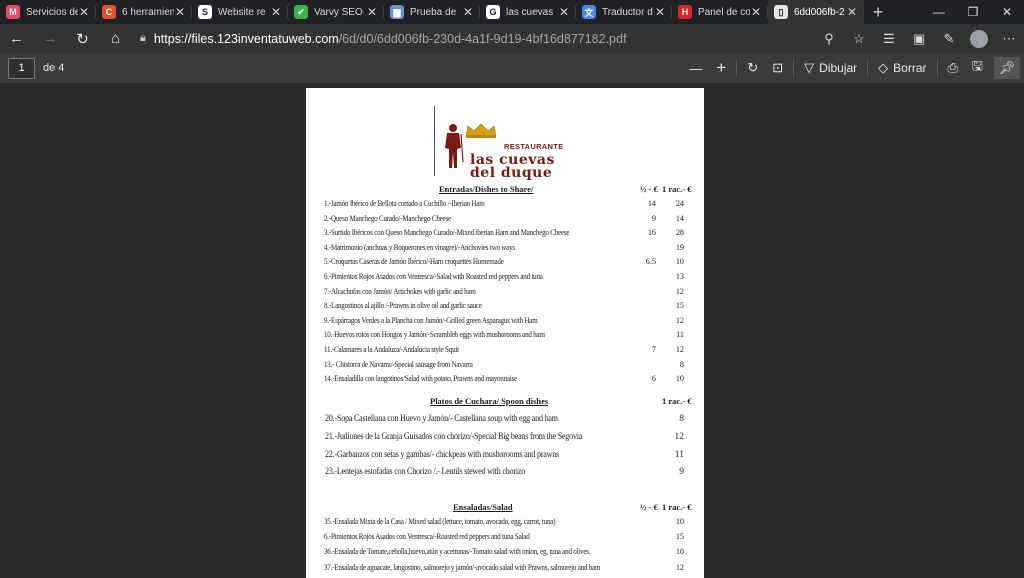 Image resolution: width=1024 pixels, height=578 pixels. I want to click on pin-icon: 📌︎, so click(1007, 67).